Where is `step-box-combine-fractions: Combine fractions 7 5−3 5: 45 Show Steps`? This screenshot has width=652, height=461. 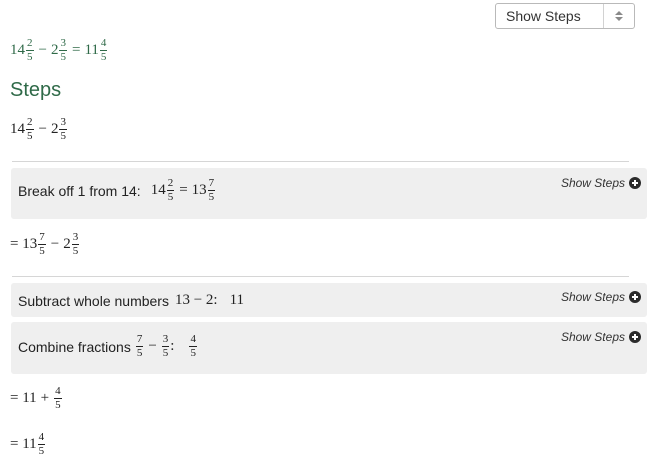 step-box-combine-fractions: Combine fractions 7 5−3 5: 45 Show Steps is located at coordinates (329, 348).